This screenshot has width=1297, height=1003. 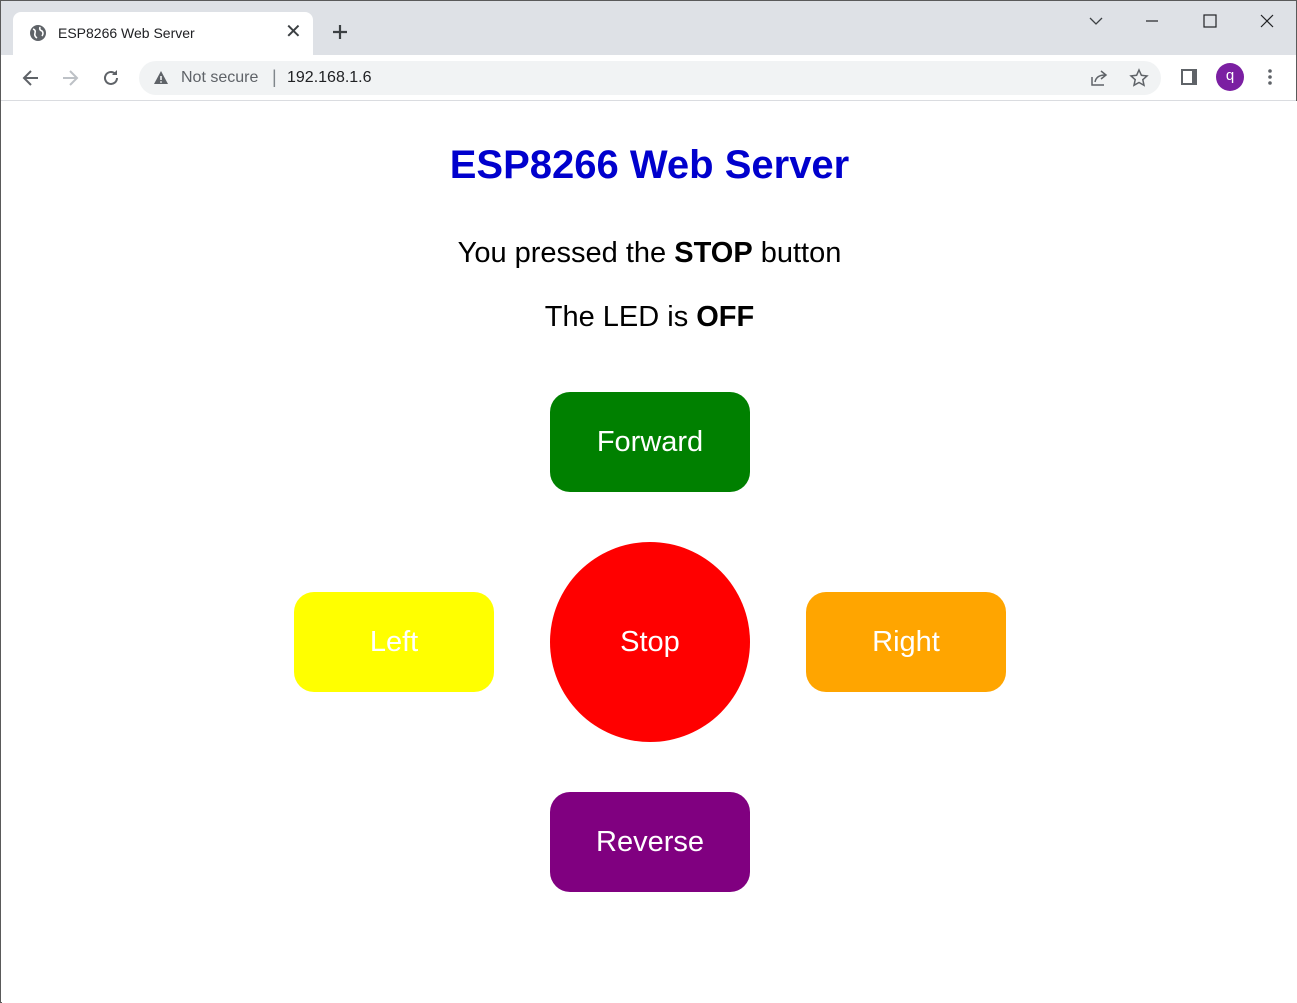 I want to click on close-window-icon, so click(x=1267, y=21).